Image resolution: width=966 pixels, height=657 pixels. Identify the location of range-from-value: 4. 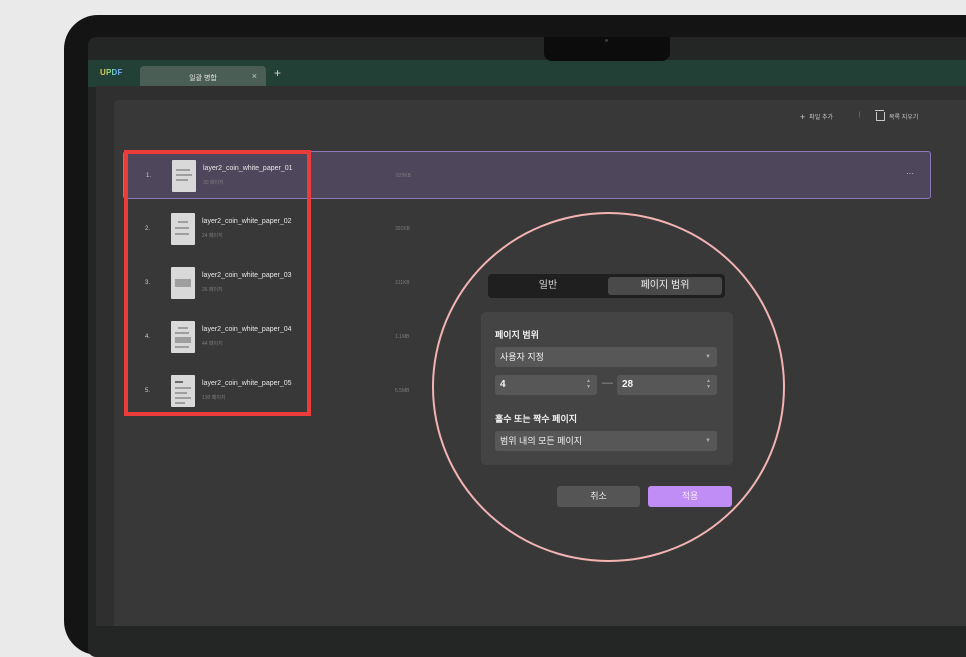
(503, 384).